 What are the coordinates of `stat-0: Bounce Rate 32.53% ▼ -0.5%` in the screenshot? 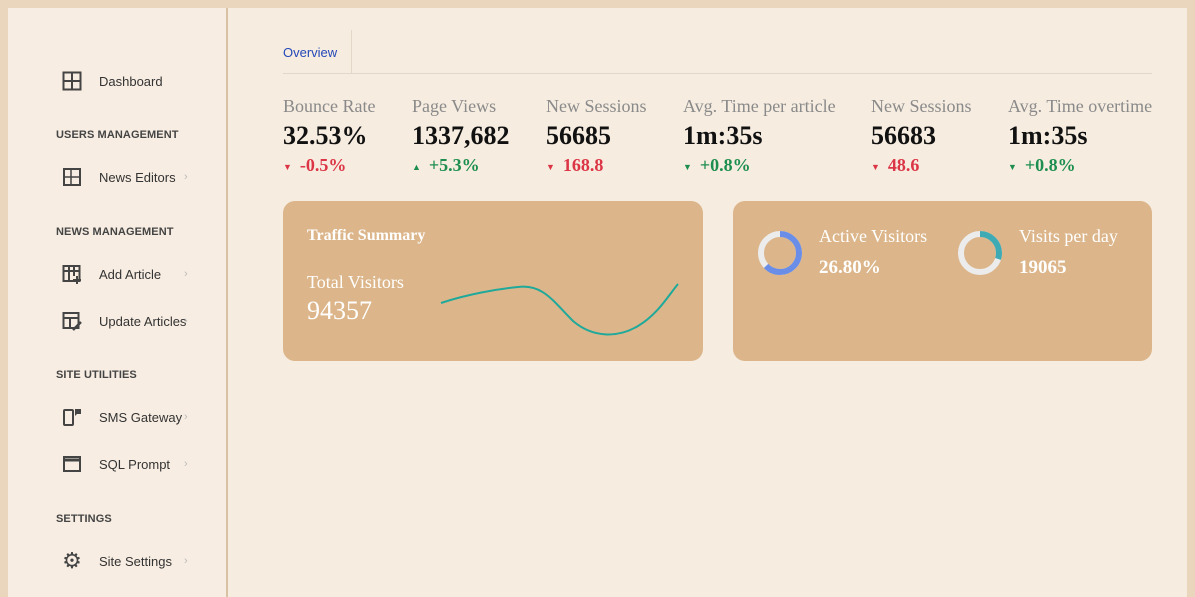 It's located at (329, 136).